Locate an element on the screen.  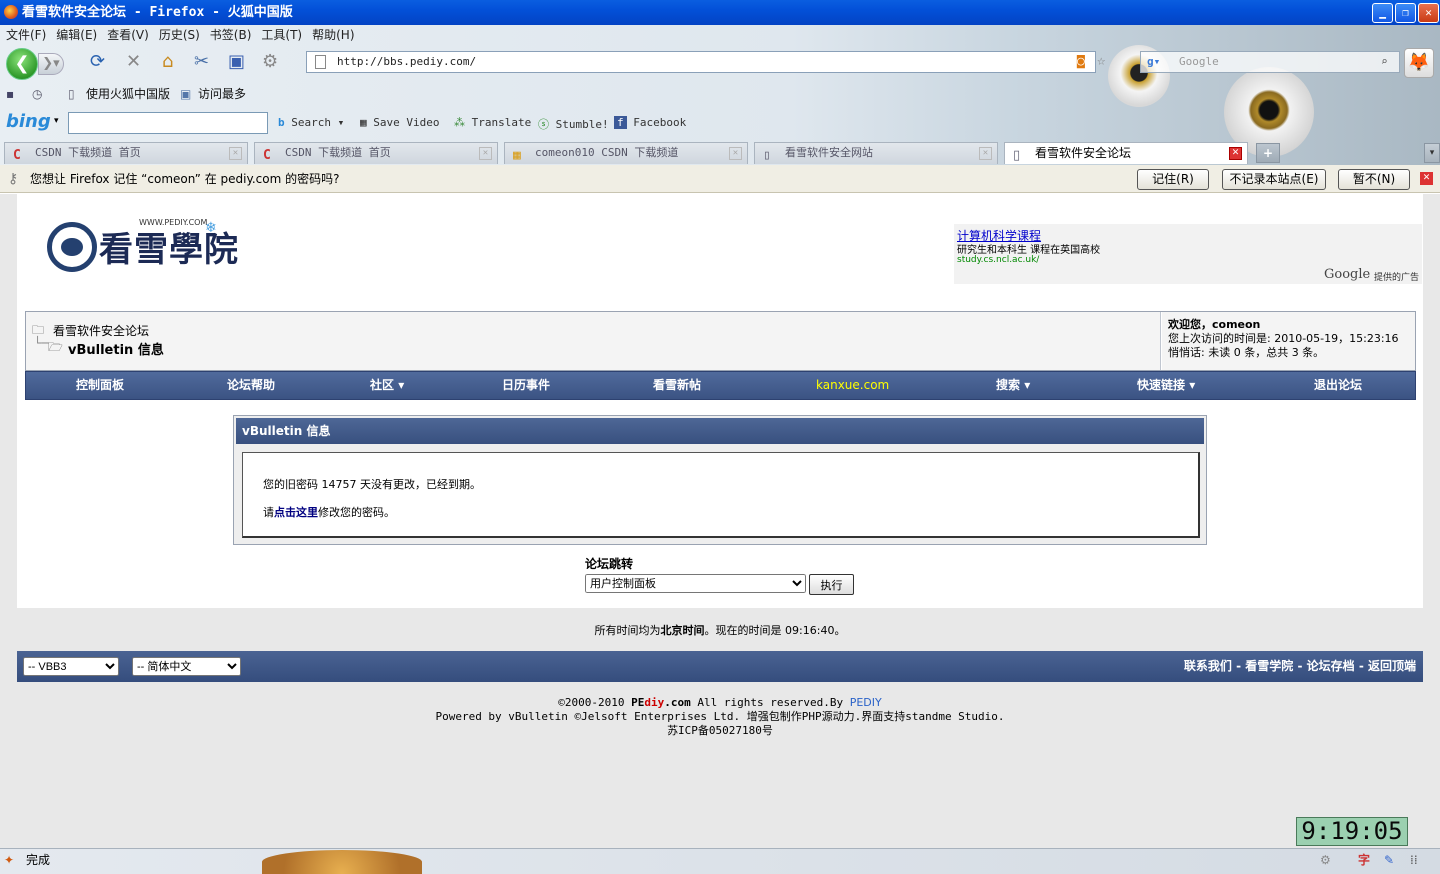
private-messages: 悄悄话: 未读 0 条，总共 3 条。 is located at coordinates (1291, 353).